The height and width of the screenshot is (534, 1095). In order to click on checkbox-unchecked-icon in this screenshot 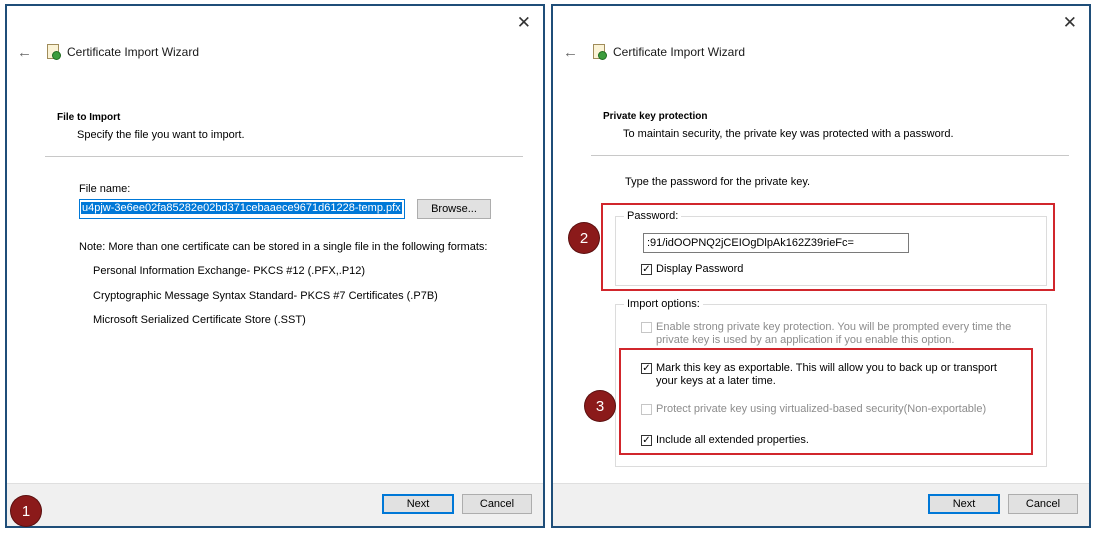, I will do `click(646, 327)`.